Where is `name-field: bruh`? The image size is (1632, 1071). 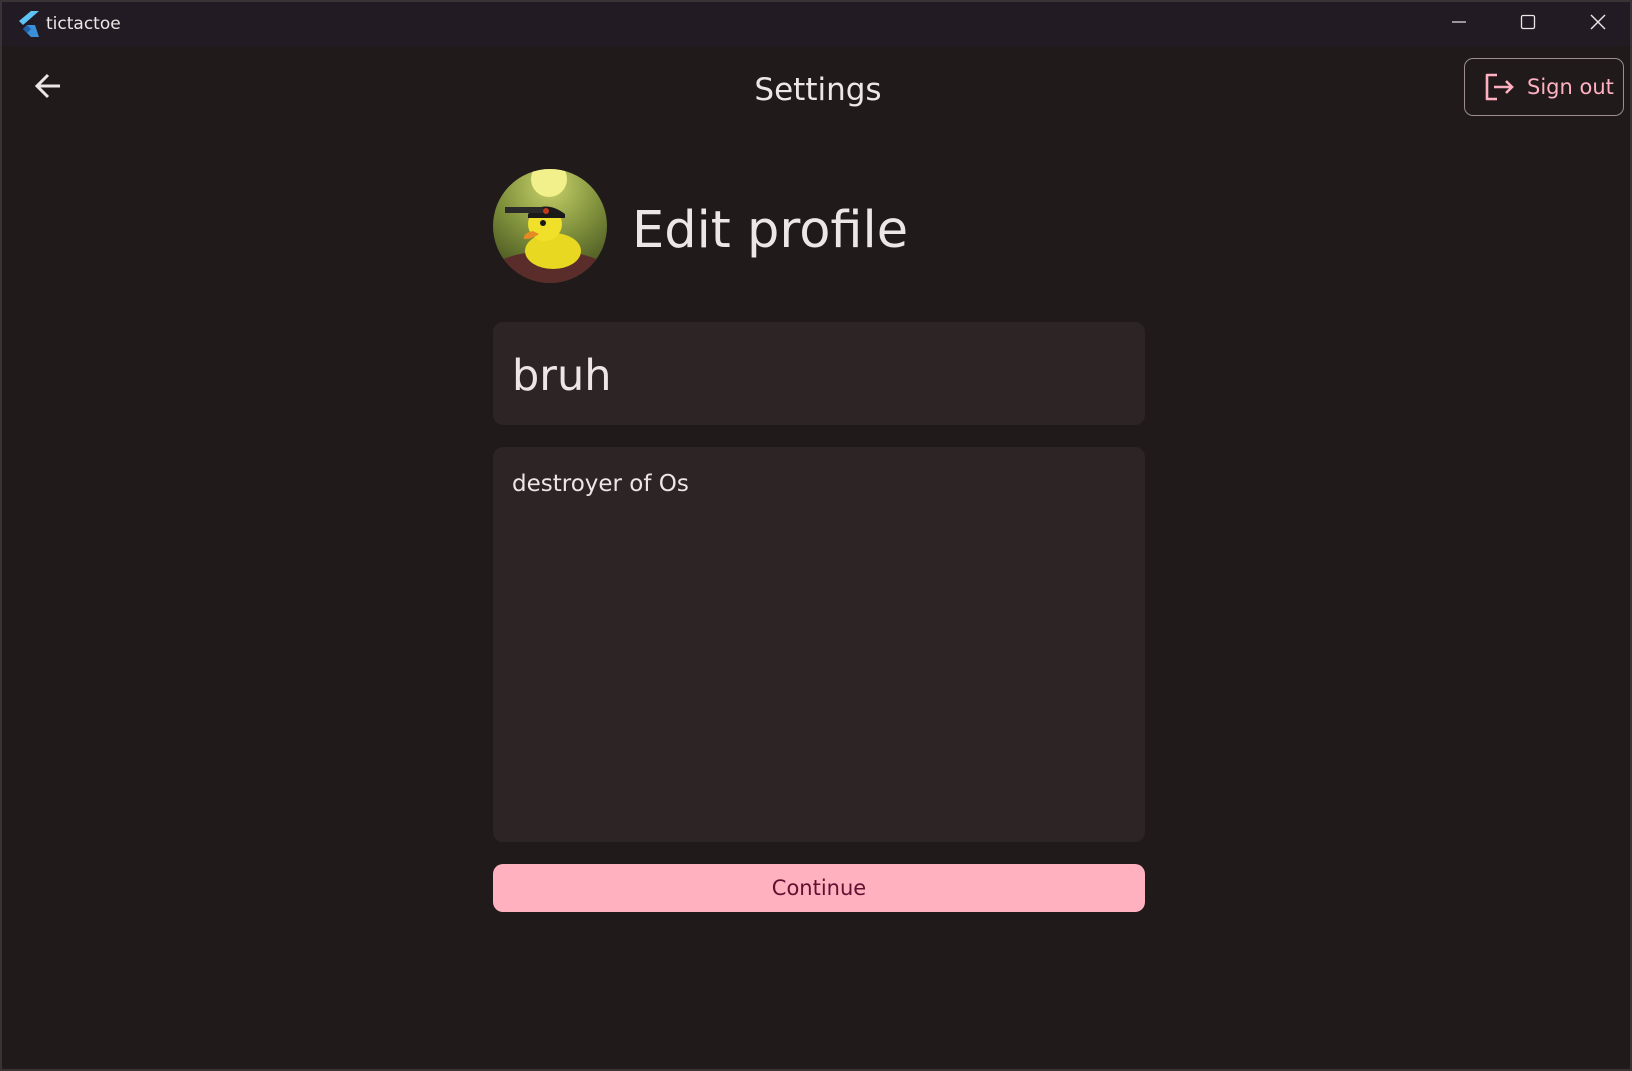 name-field: bruh is located at coordinates (819, 373).